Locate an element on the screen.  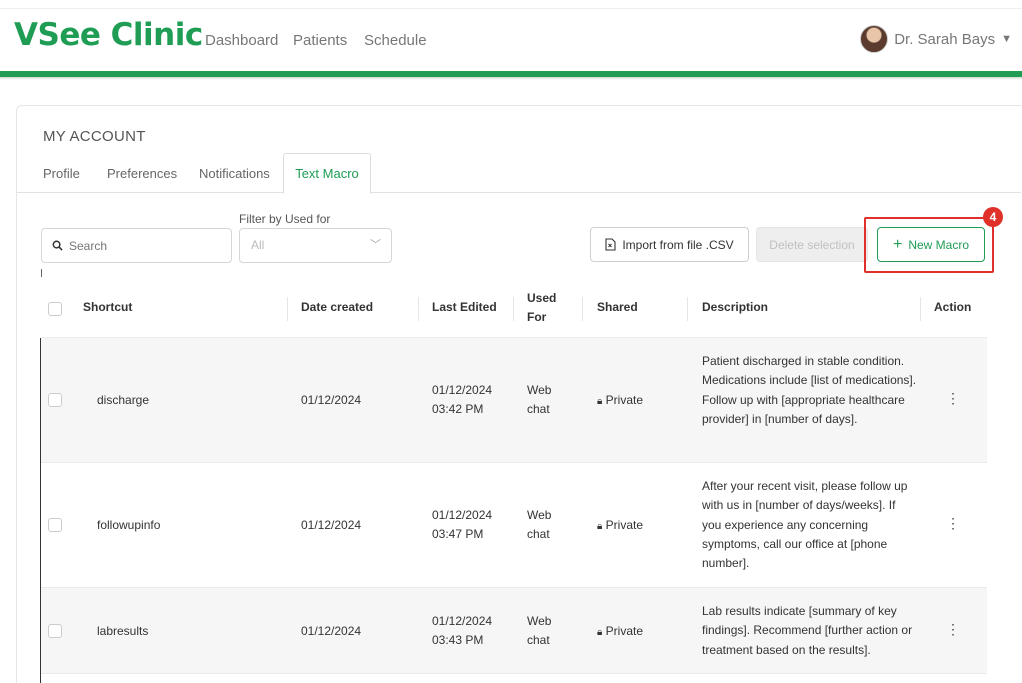
cell-edited-time: 03:43 PM is located at coordinates (458, 640).